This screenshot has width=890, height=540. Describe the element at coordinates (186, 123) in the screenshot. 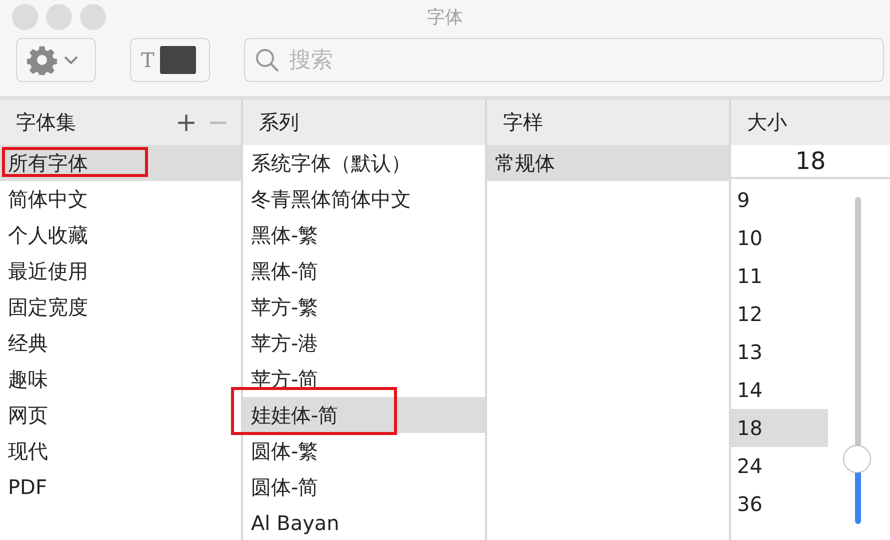

I see `add-button: +` at that location.